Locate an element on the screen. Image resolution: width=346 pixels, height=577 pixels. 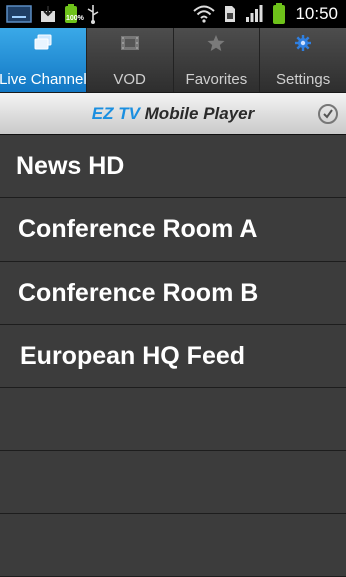
tab-label: VOD is located at coordinates (129, 79).